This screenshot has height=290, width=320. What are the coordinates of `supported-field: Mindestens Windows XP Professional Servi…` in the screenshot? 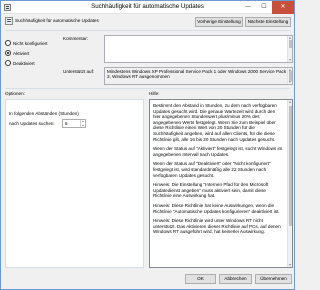 It's located at (198, 76).